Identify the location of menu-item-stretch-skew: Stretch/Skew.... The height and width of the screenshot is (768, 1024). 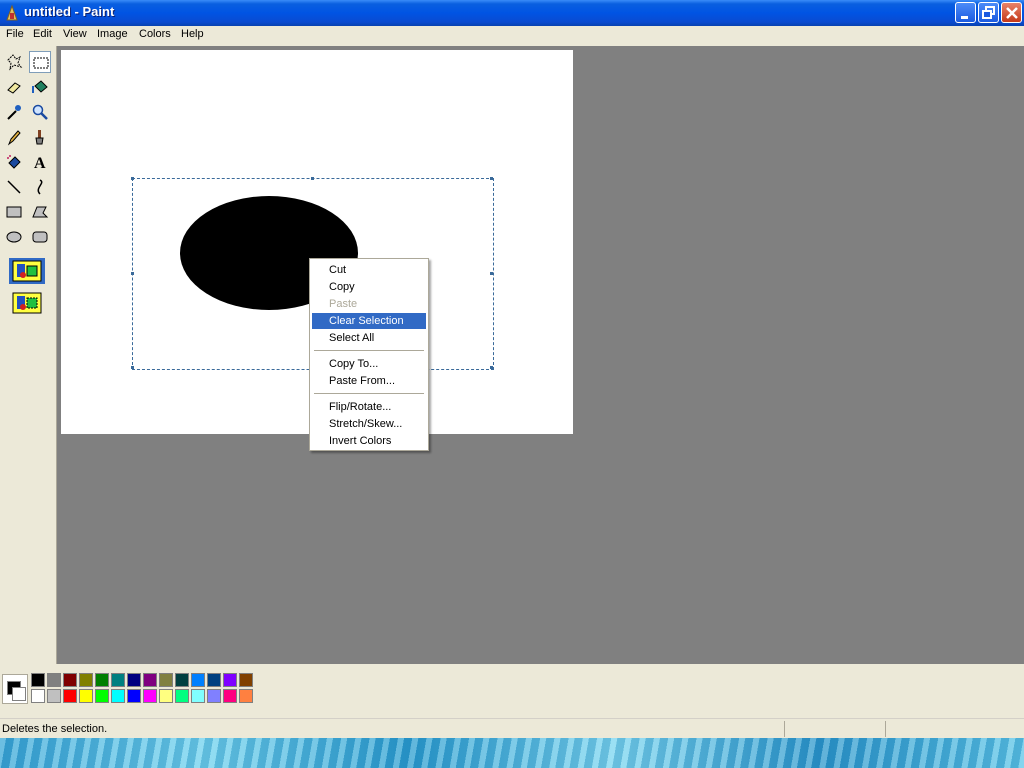
(369, 424).